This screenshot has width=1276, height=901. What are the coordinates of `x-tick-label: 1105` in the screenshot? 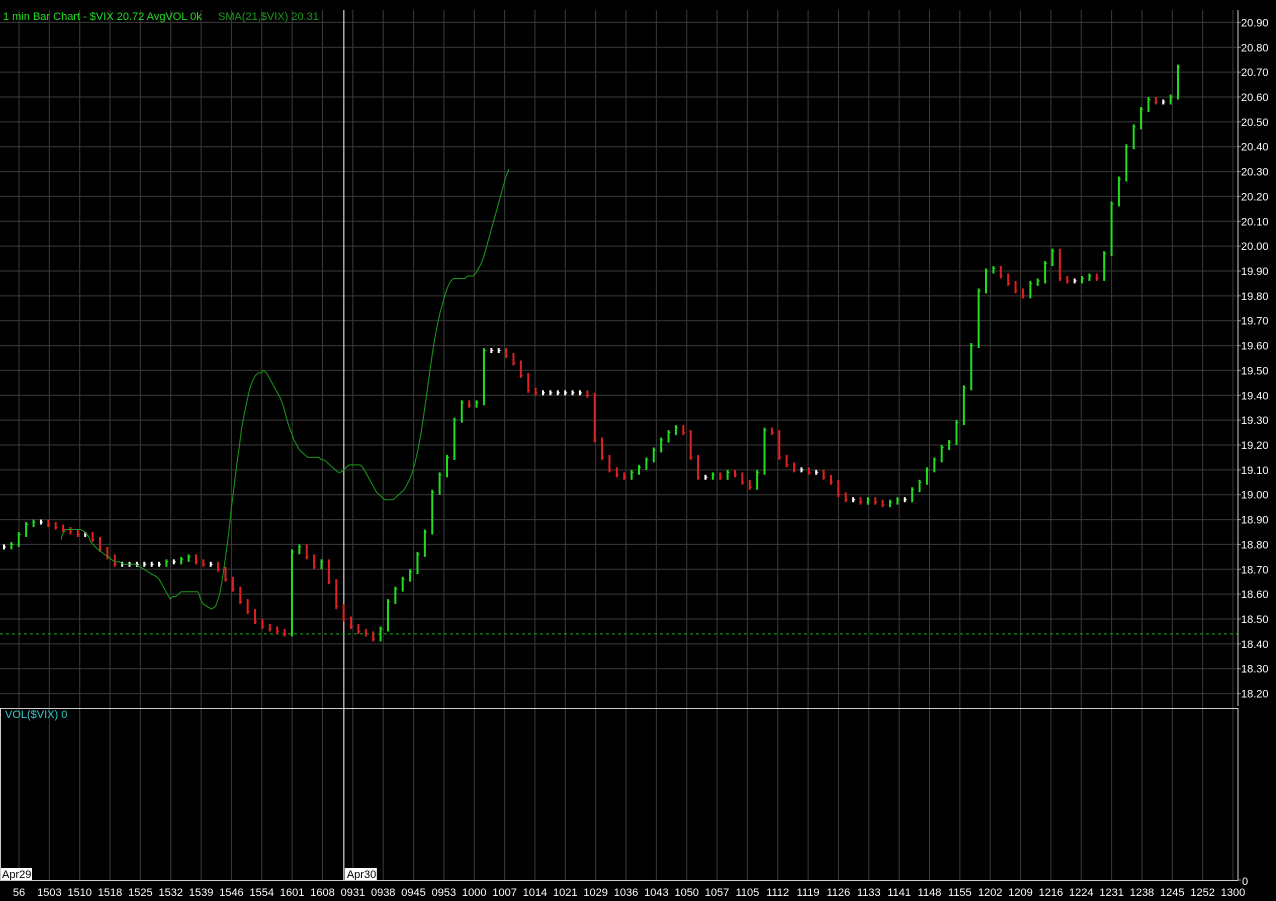 It's located at (748, 893).